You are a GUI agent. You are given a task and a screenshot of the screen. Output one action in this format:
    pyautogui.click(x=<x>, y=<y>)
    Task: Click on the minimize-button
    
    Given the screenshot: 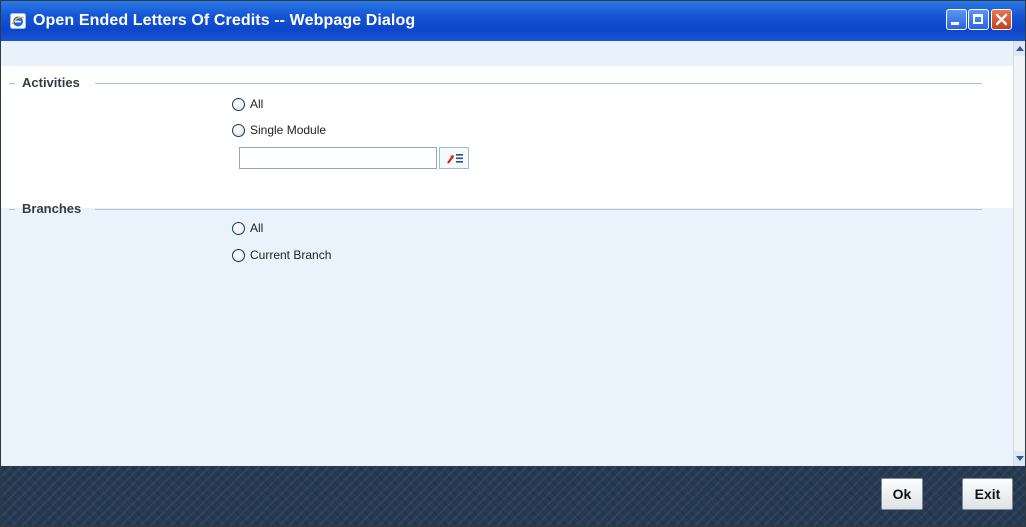 What is the action you would take?
    pyautogui.click(x=956, y=19)
    